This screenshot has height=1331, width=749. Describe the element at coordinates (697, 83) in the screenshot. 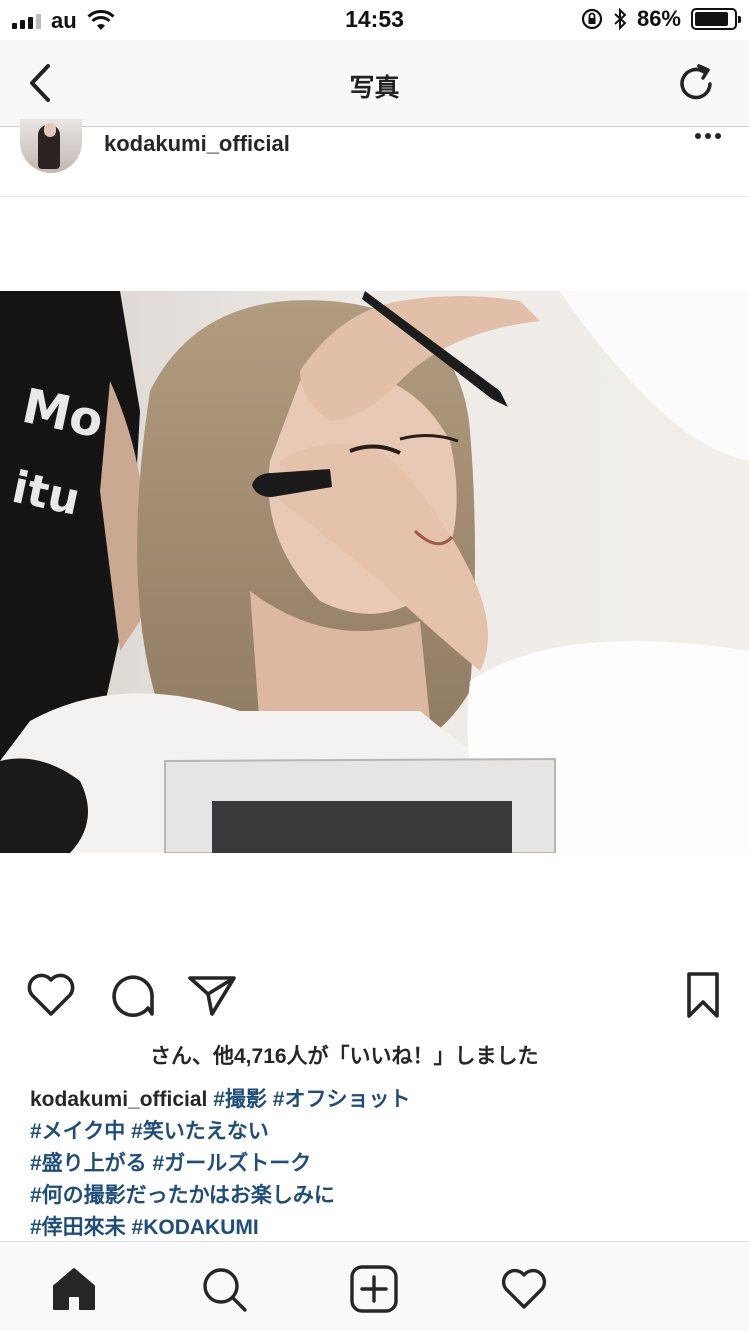

I see `reload-icon` at that location.